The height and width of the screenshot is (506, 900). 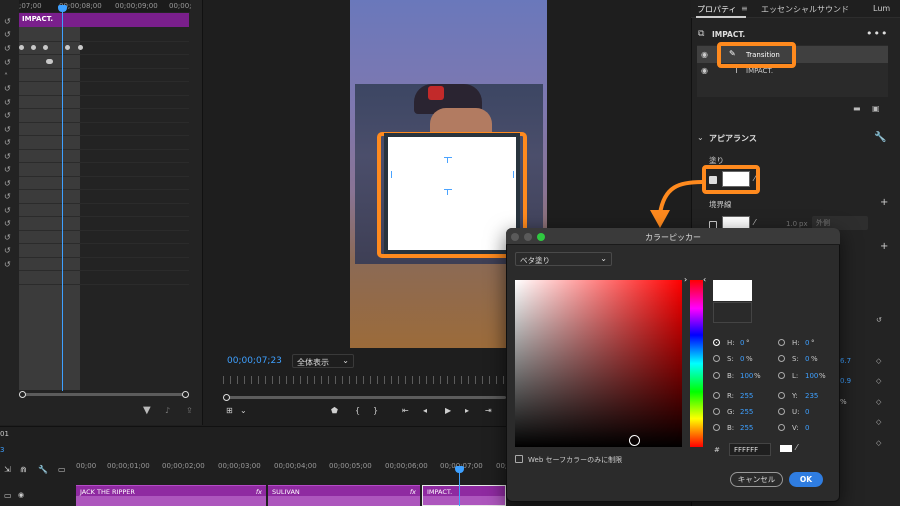 I want to click on yuv-u-value: 0, so click(x=807, y=412).